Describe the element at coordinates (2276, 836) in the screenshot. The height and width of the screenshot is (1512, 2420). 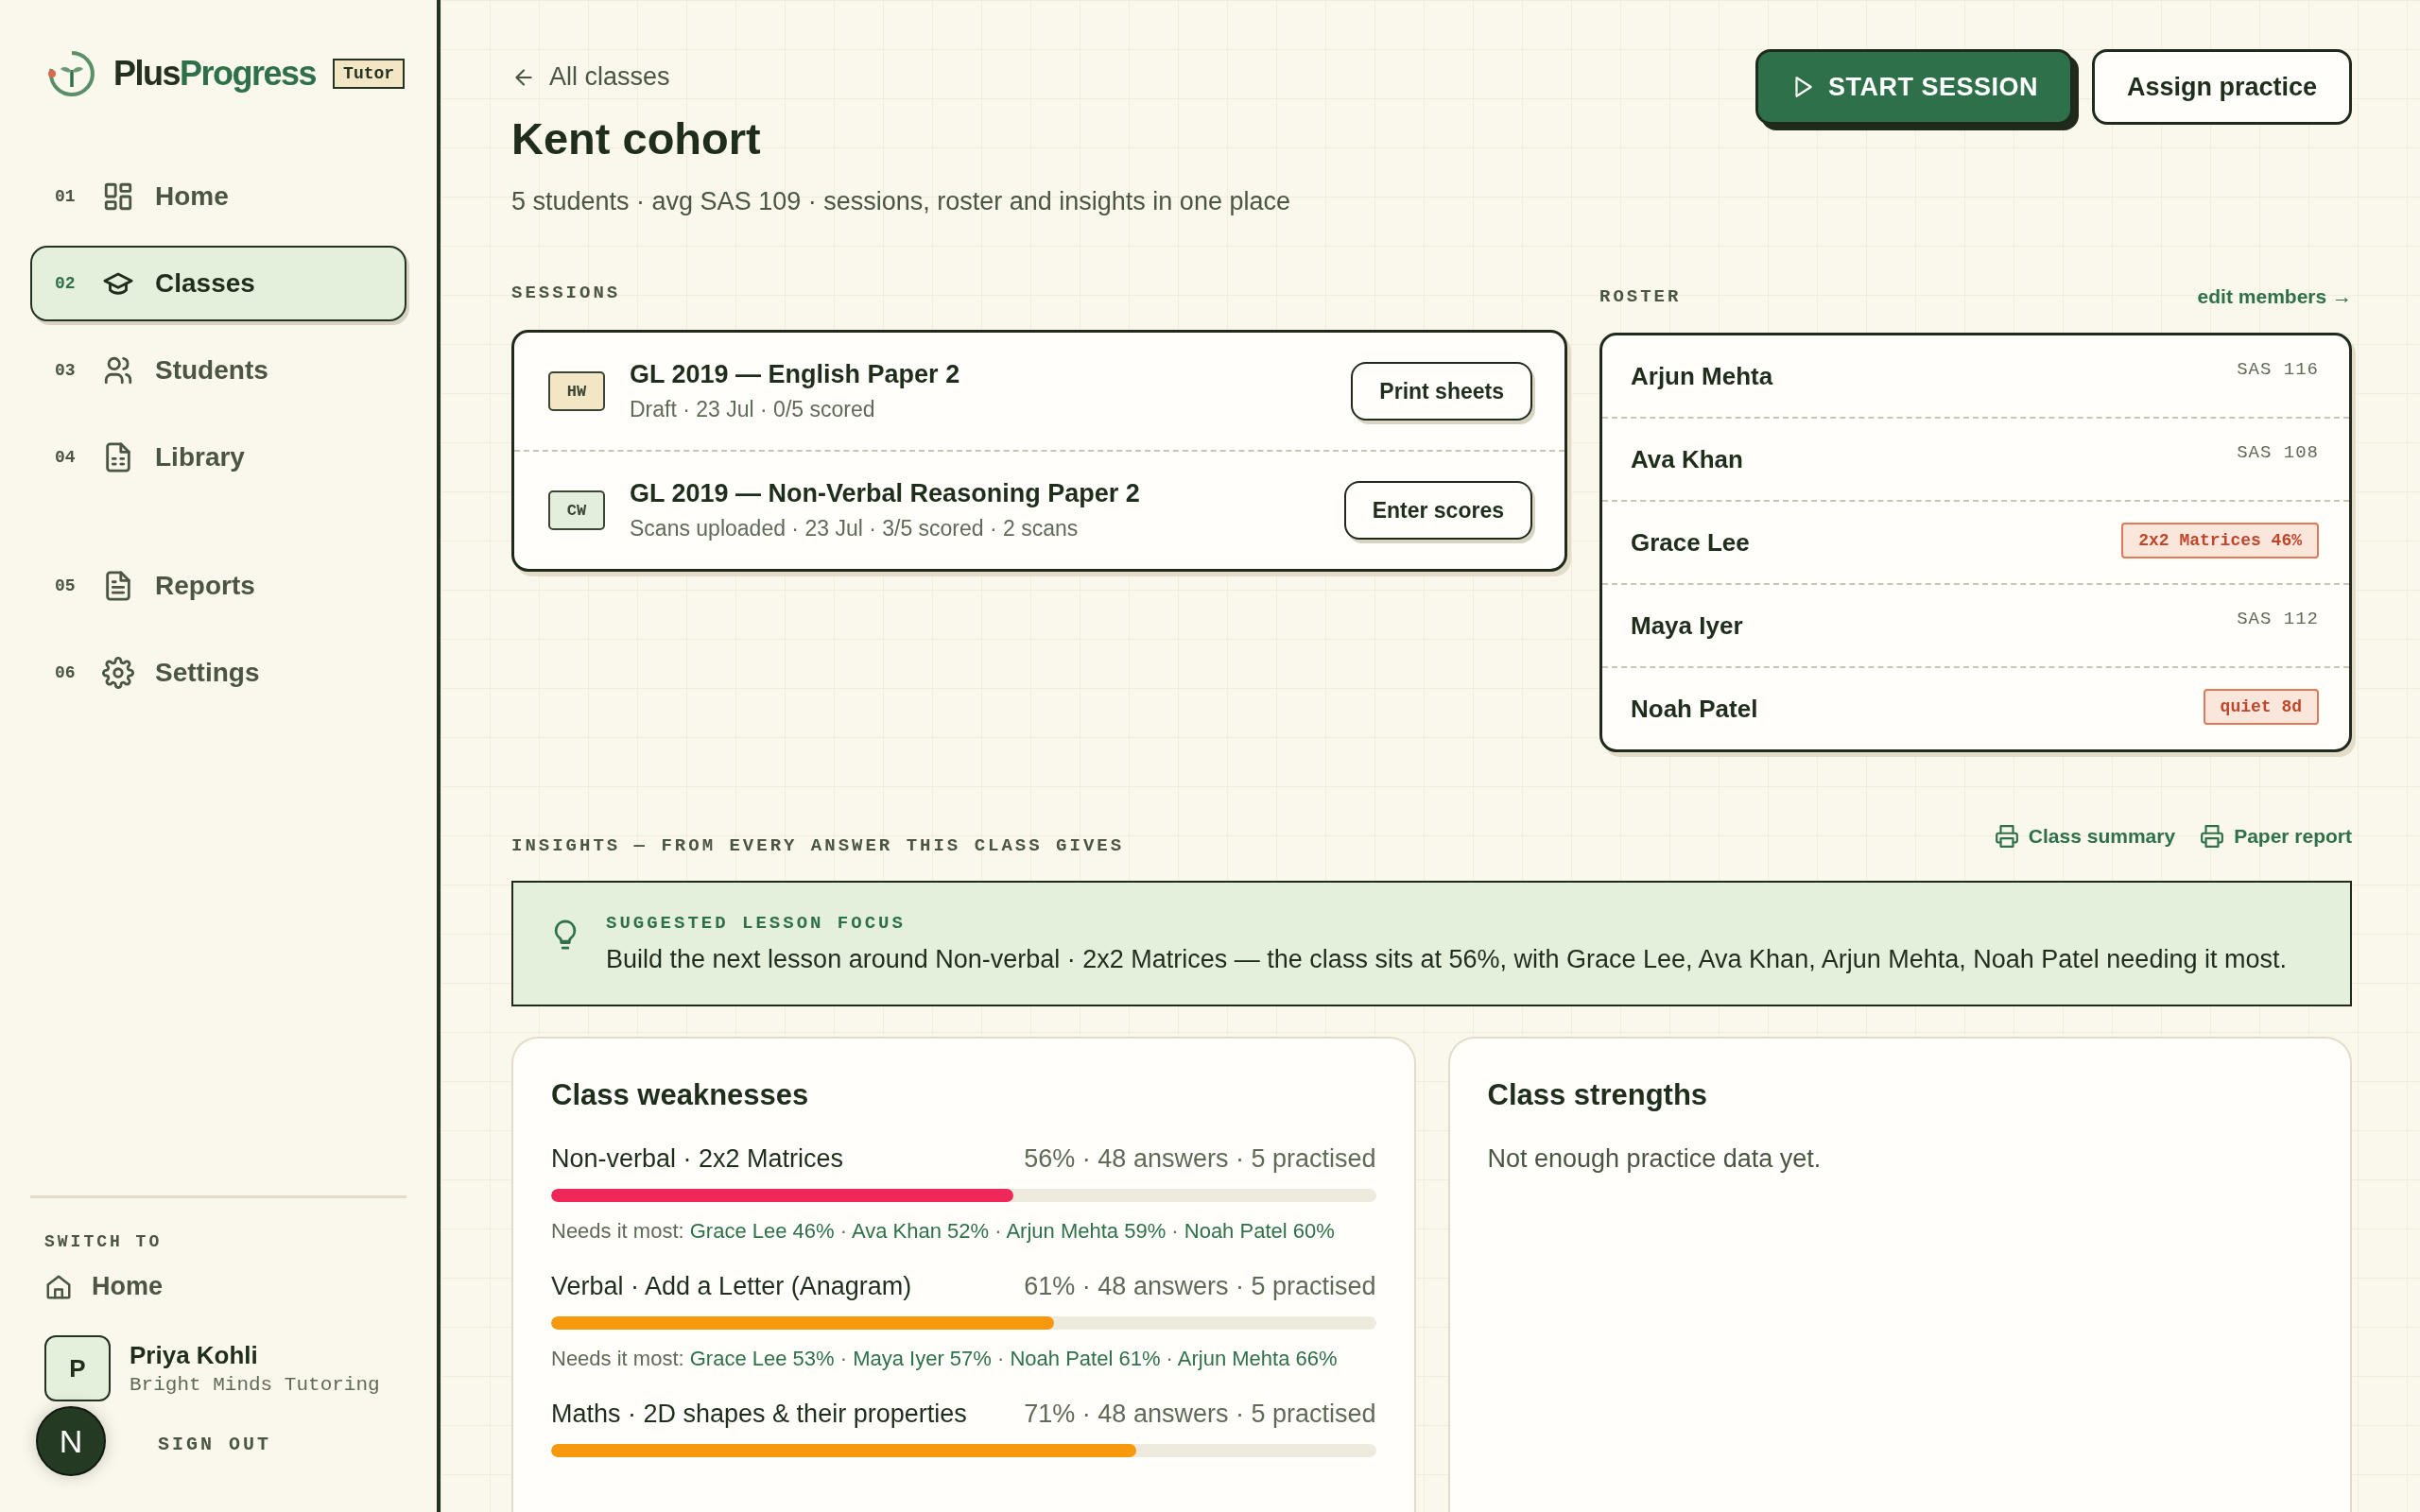
I see `print-link: Paper report` at that location.